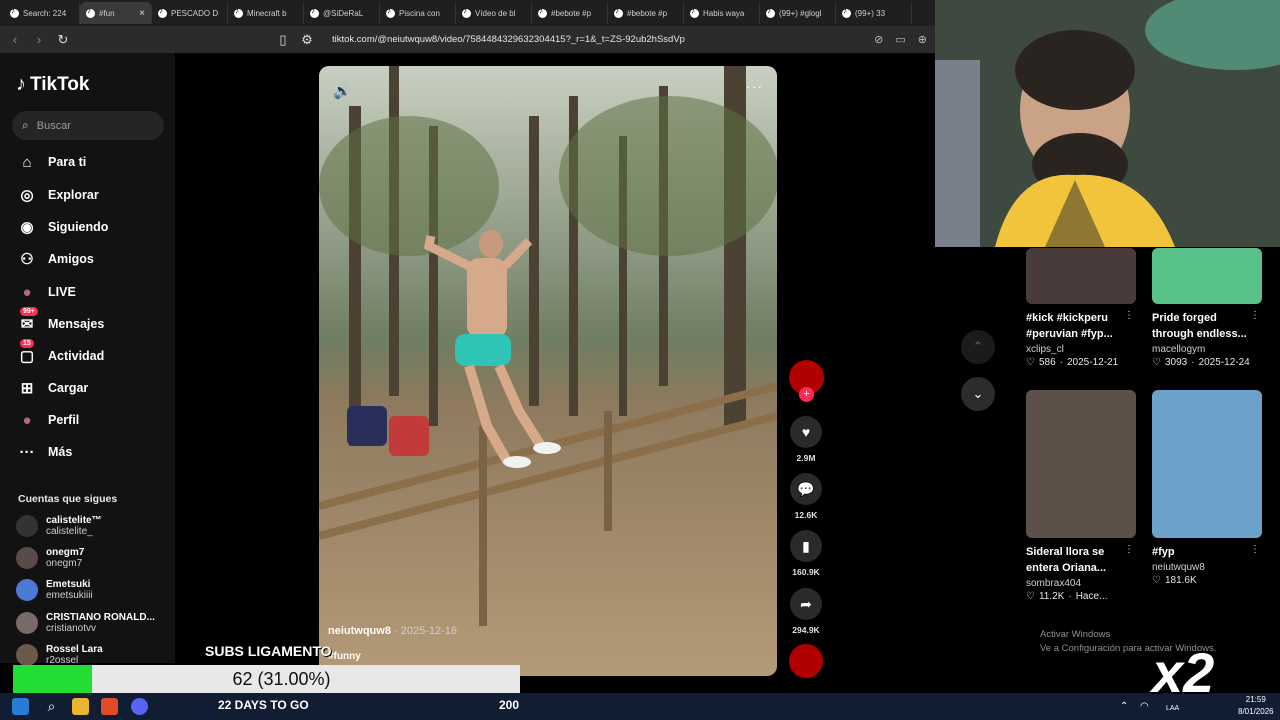  What do you see at coordinates (68, 584) in the screenshot?
I see `account-name: Emetsuki` at bounding box center [68, 584].